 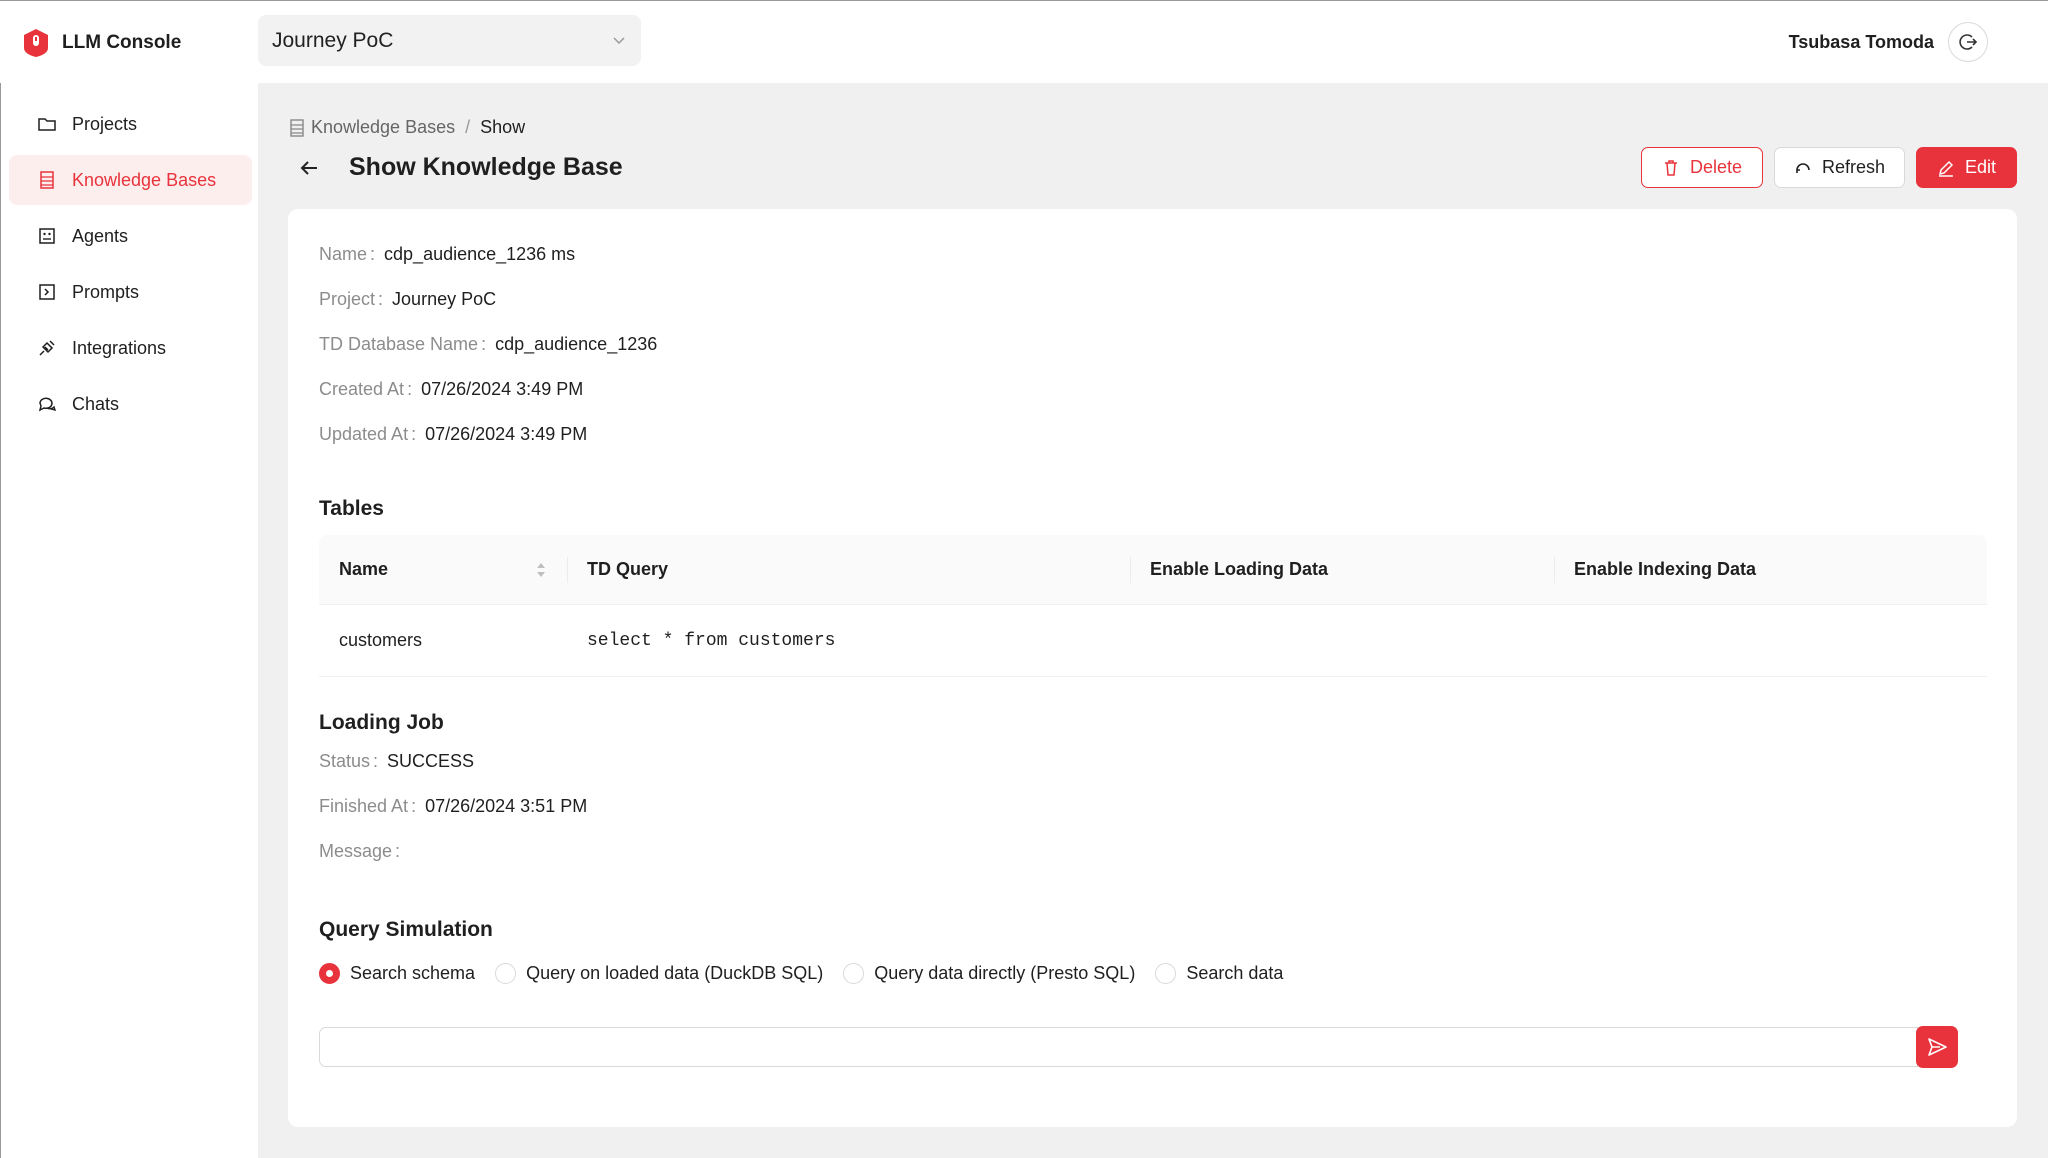 I want to click on loading-job-message: Message:, so click(x=360, y=851).